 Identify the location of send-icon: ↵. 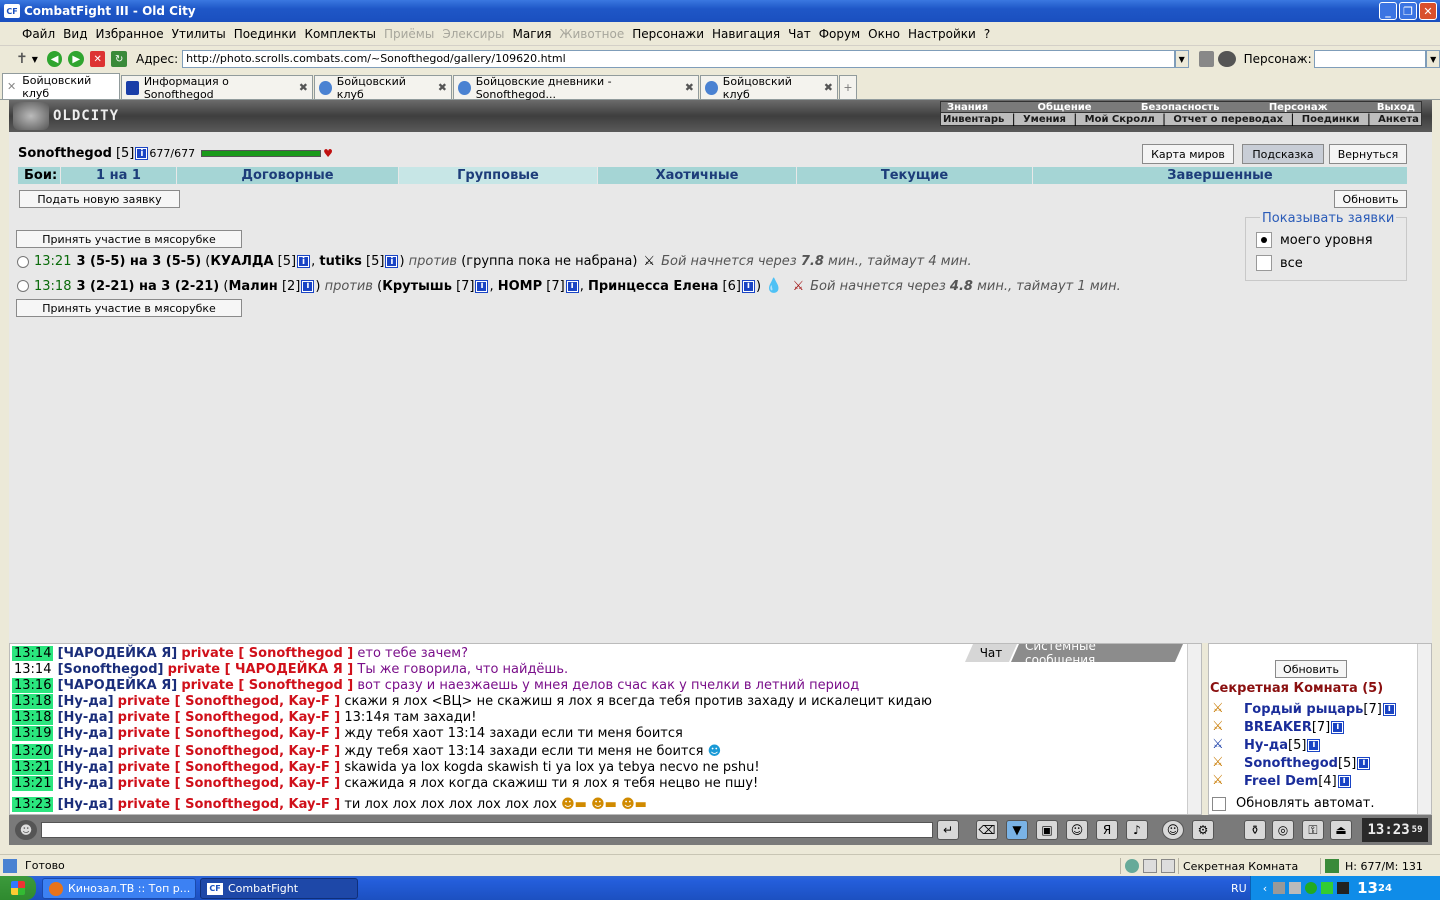
(948, 830).